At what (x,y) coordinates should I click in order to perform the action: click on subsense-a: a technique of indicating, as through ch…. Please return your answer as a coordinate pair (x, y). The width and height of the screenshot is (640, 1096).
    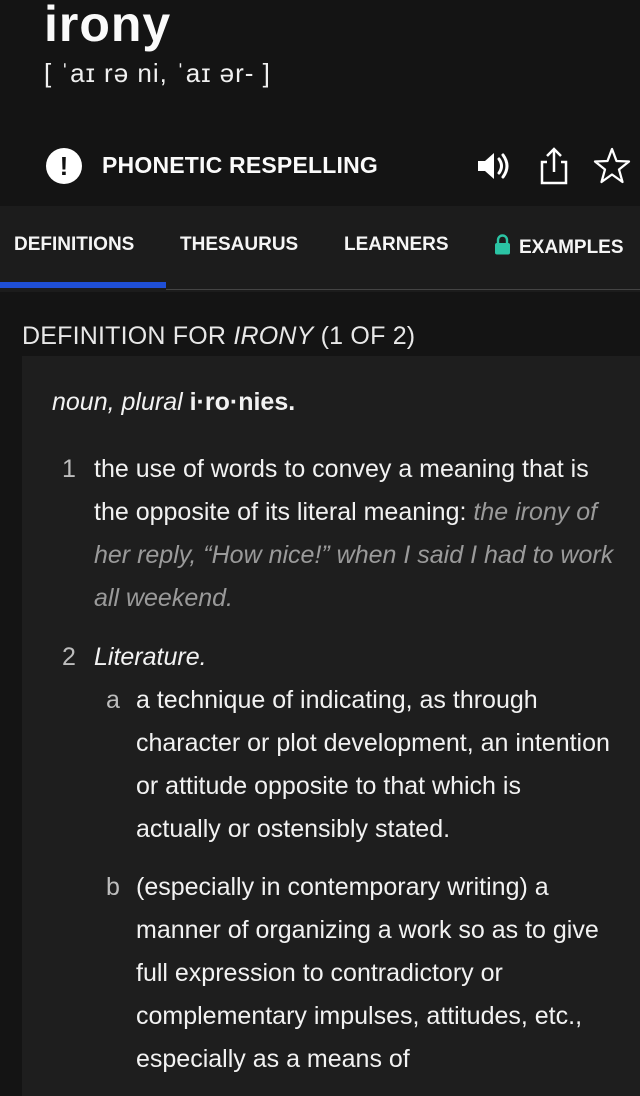
    Looking at the image, I should click on (373, 764).